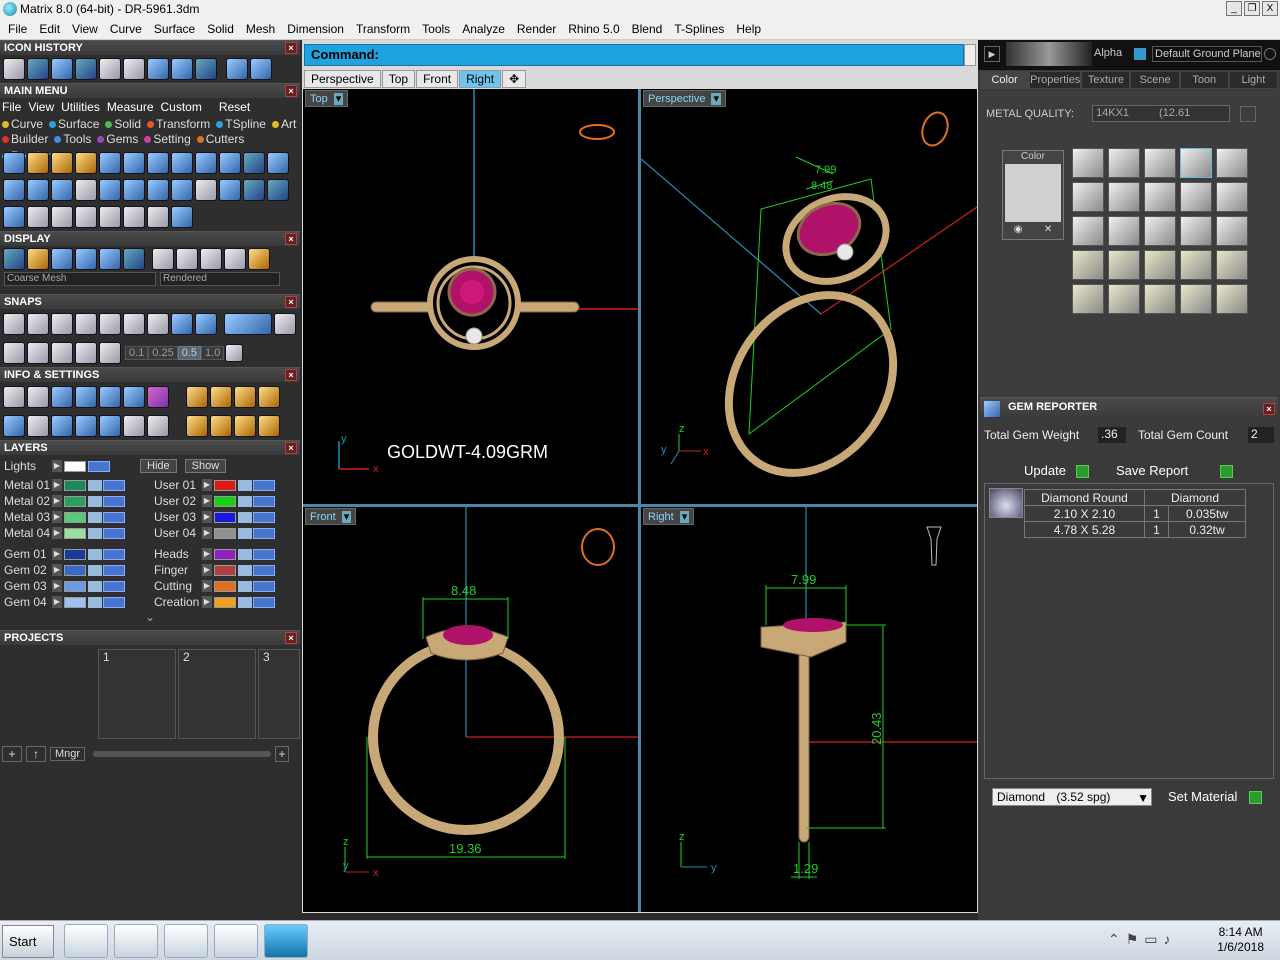 This screenshot has height=960, width=1280. Describe the element at coordinates (167, 139) in the screenshot. I see `builder-item-setting: Setting` at that location.